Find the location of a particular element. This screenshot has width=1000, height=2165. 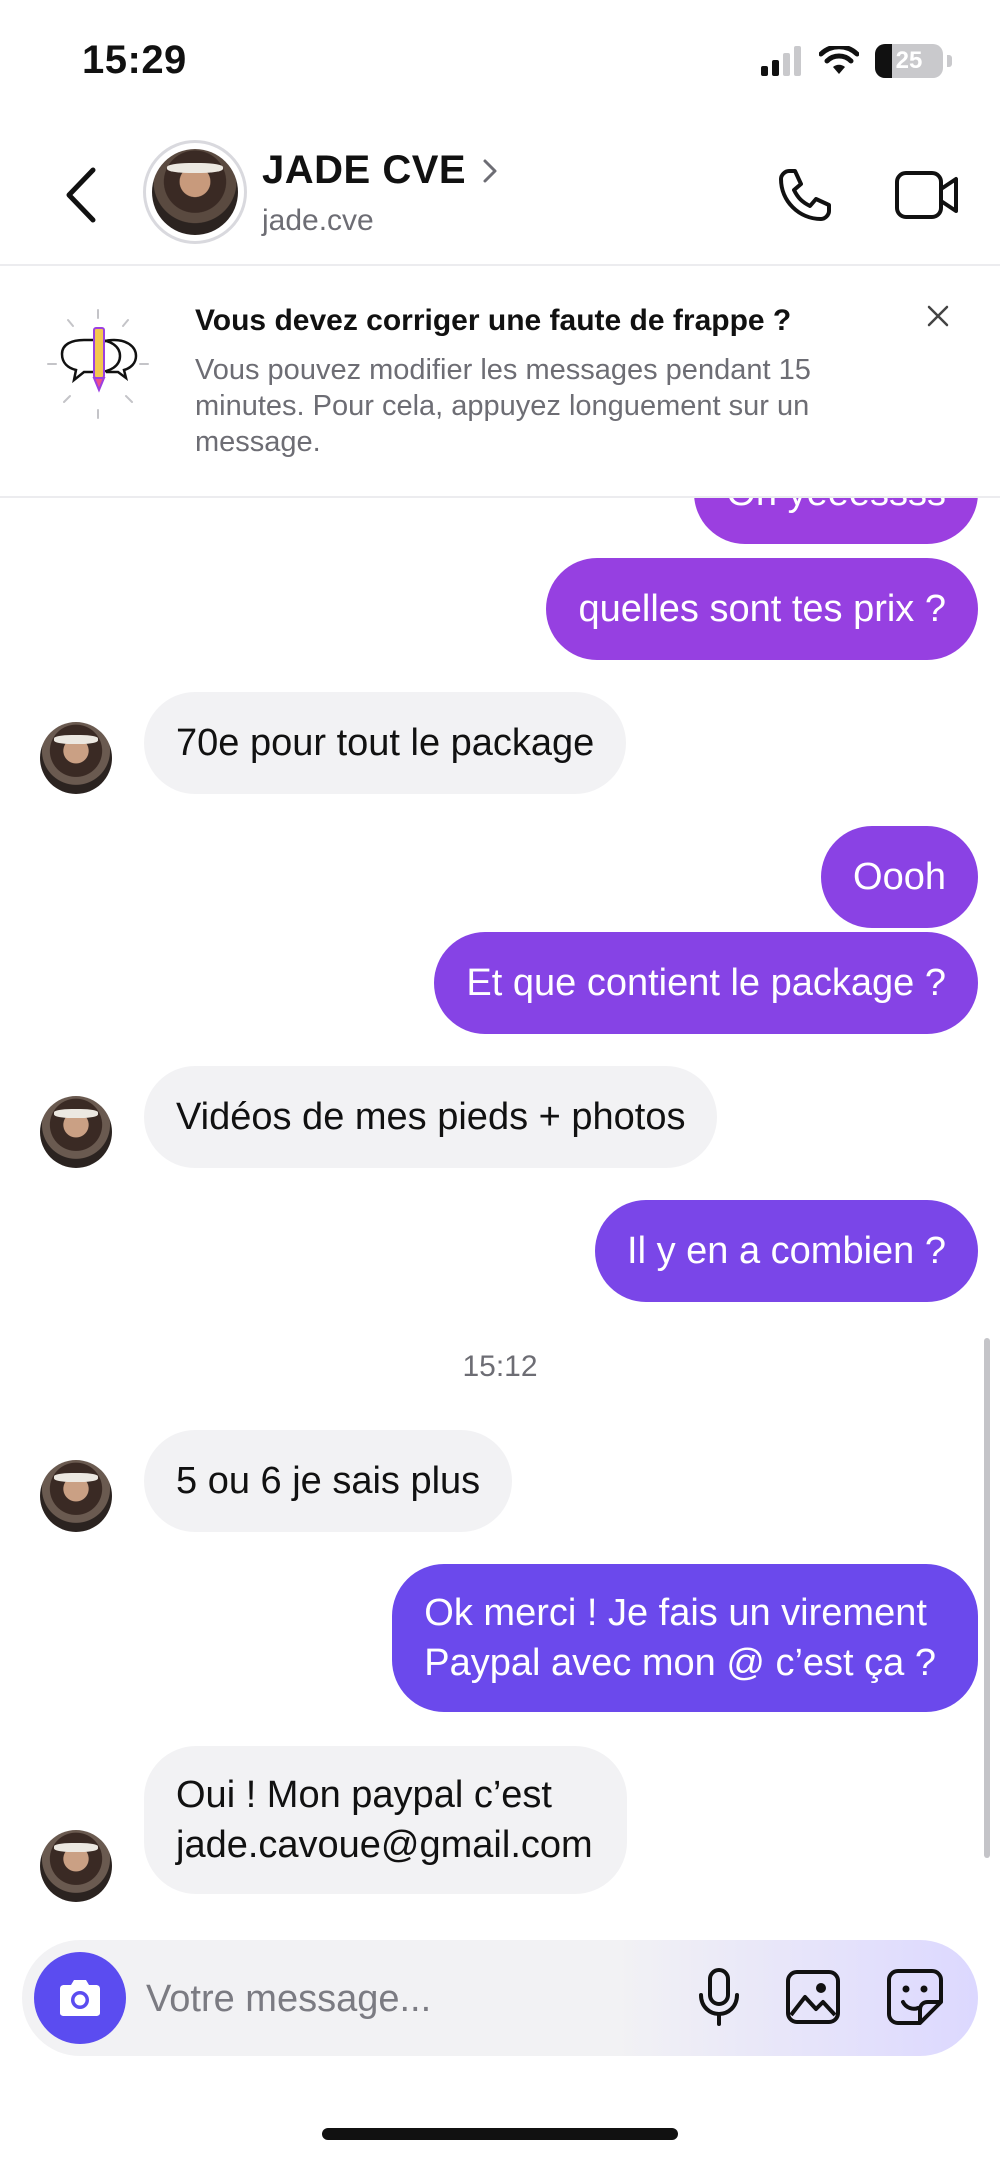

message-timestamp: 15:12 is located at coordinates (500, 1366).